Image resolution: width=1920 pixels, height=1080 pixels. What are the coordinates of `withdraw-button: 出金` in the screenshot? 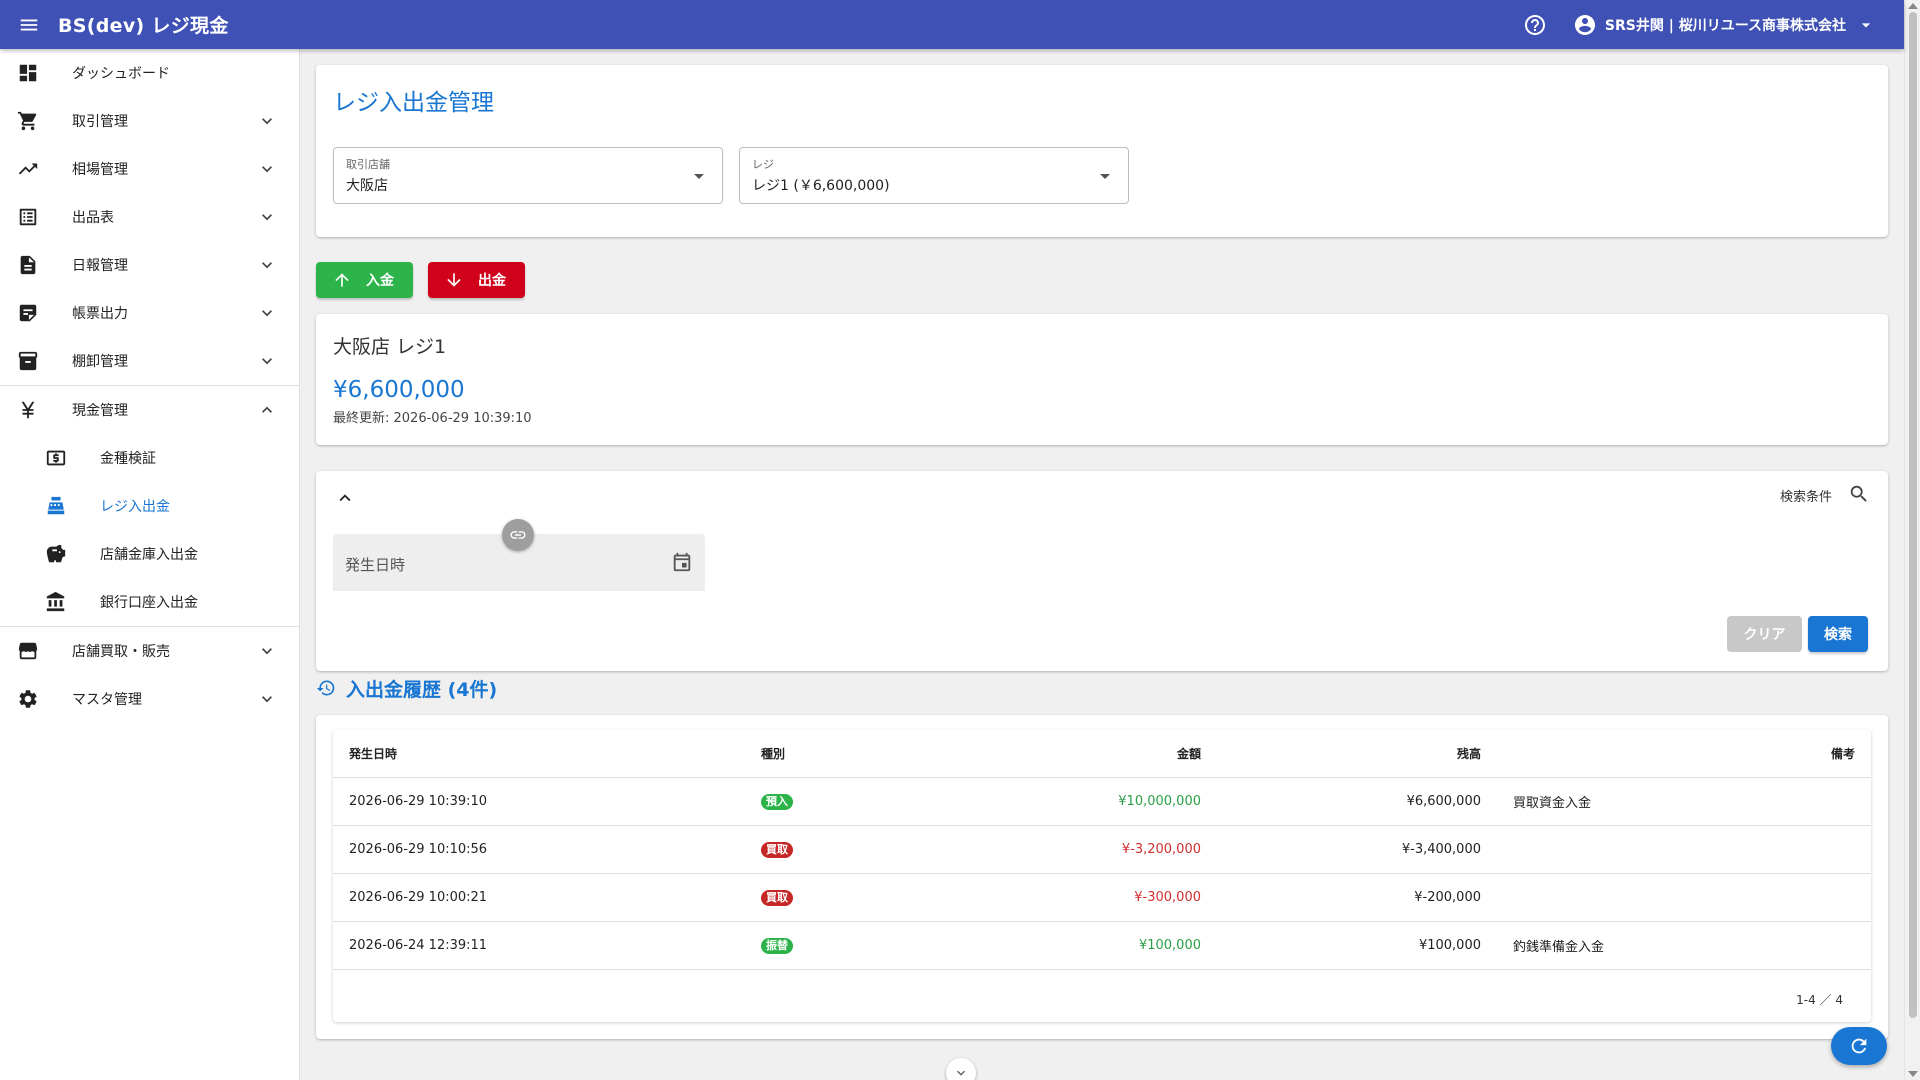 It's located at (476, 280).